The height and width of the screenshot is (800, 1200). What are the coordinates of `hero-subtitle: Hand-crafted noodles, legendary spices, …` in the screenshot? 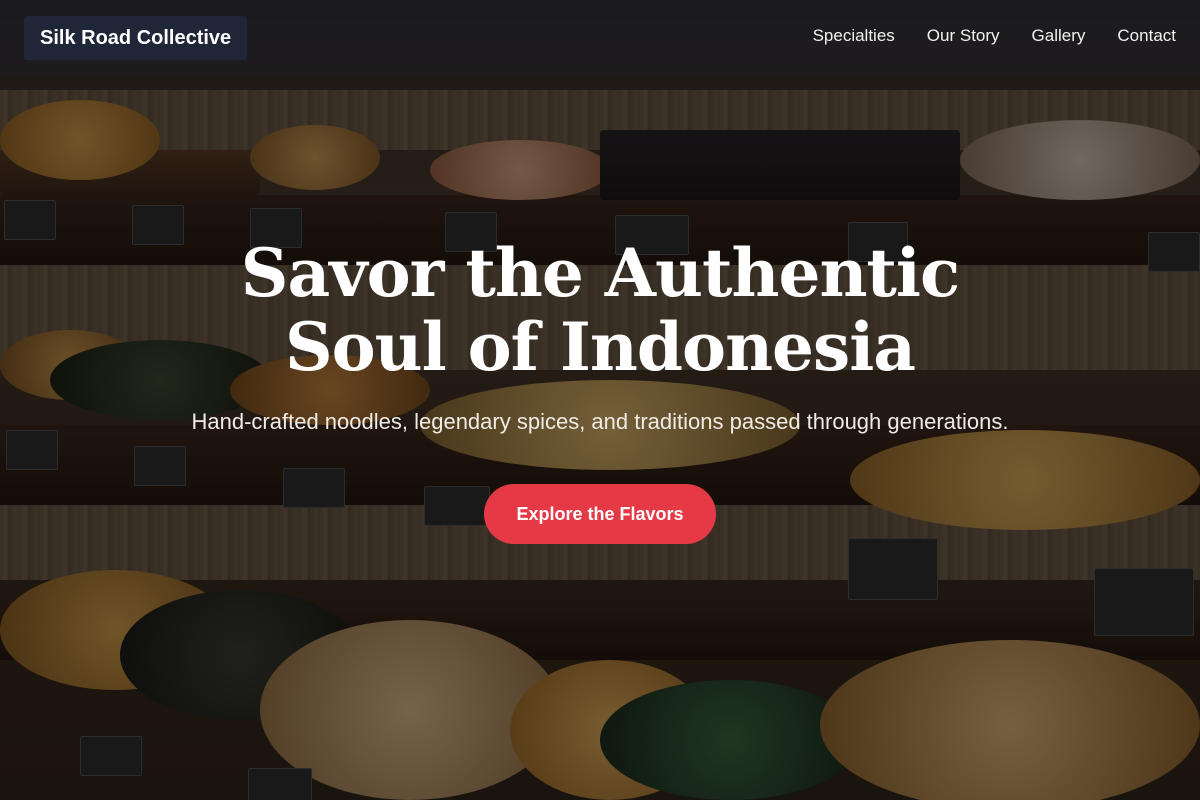 It's located at (600, 421).